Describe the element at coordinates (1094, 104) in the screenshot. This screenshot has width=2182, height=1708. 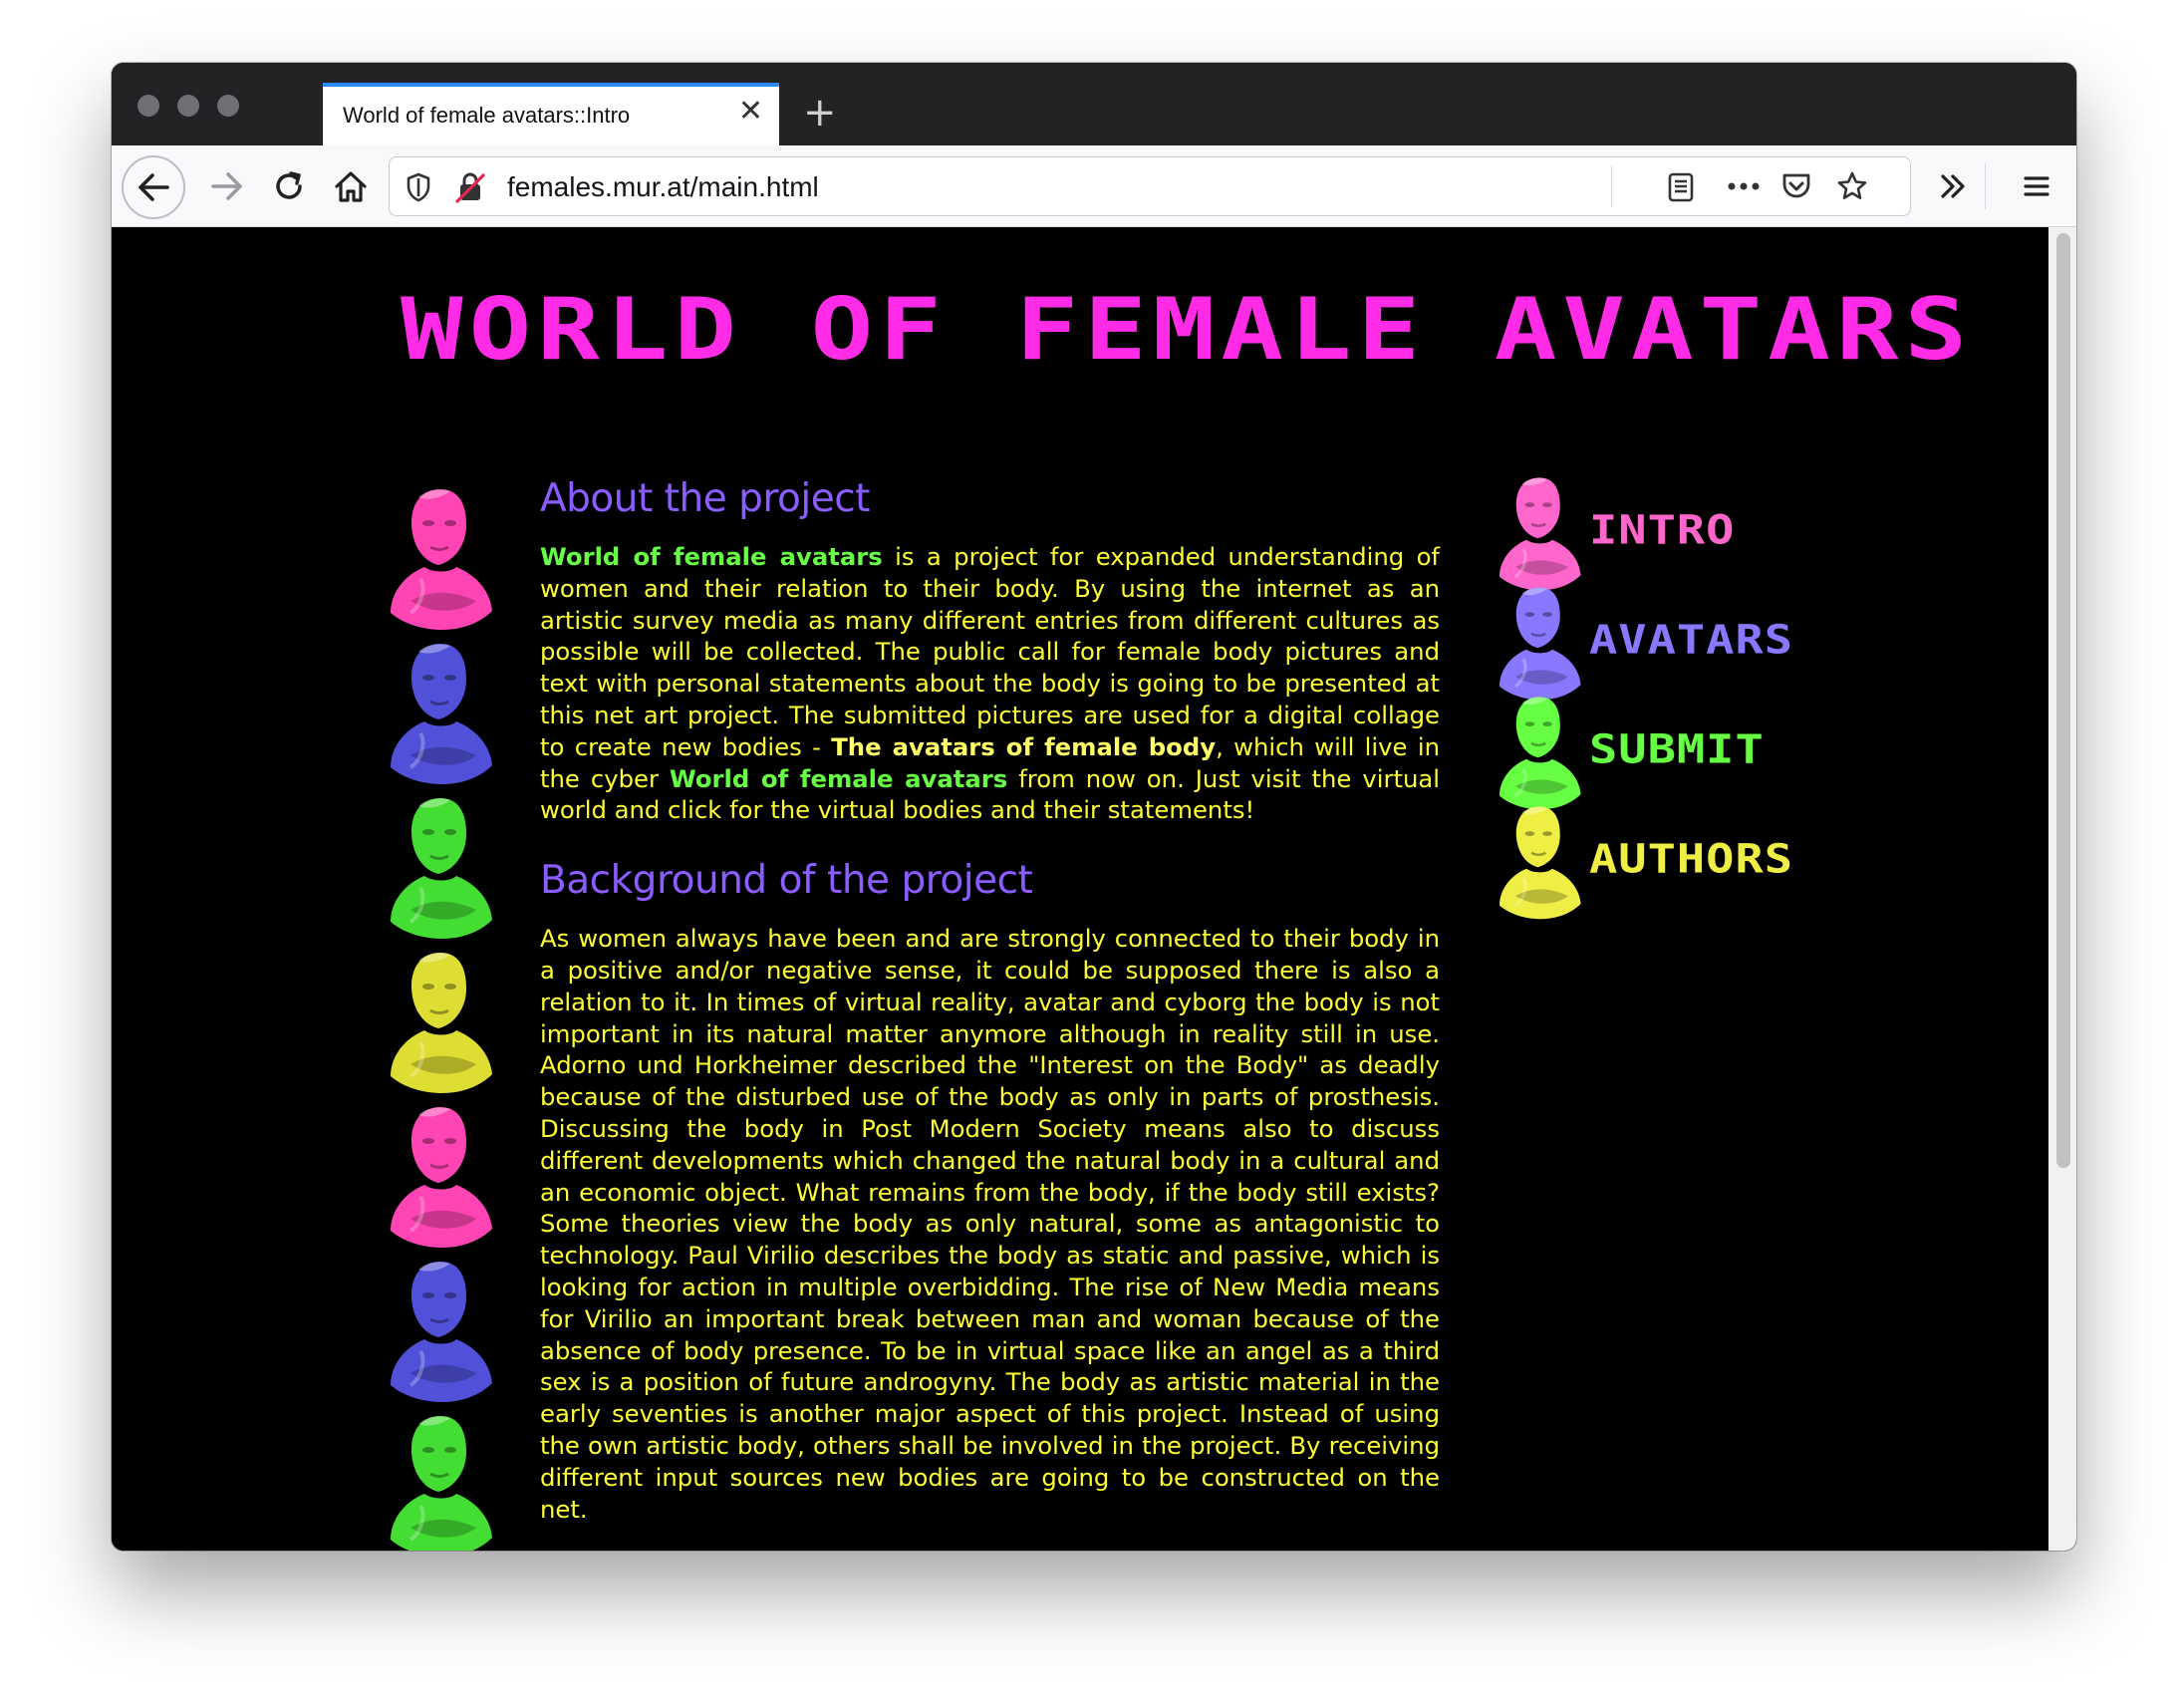
I see `tab-bar: World of female avatars::Intro ✕ +` at that location.